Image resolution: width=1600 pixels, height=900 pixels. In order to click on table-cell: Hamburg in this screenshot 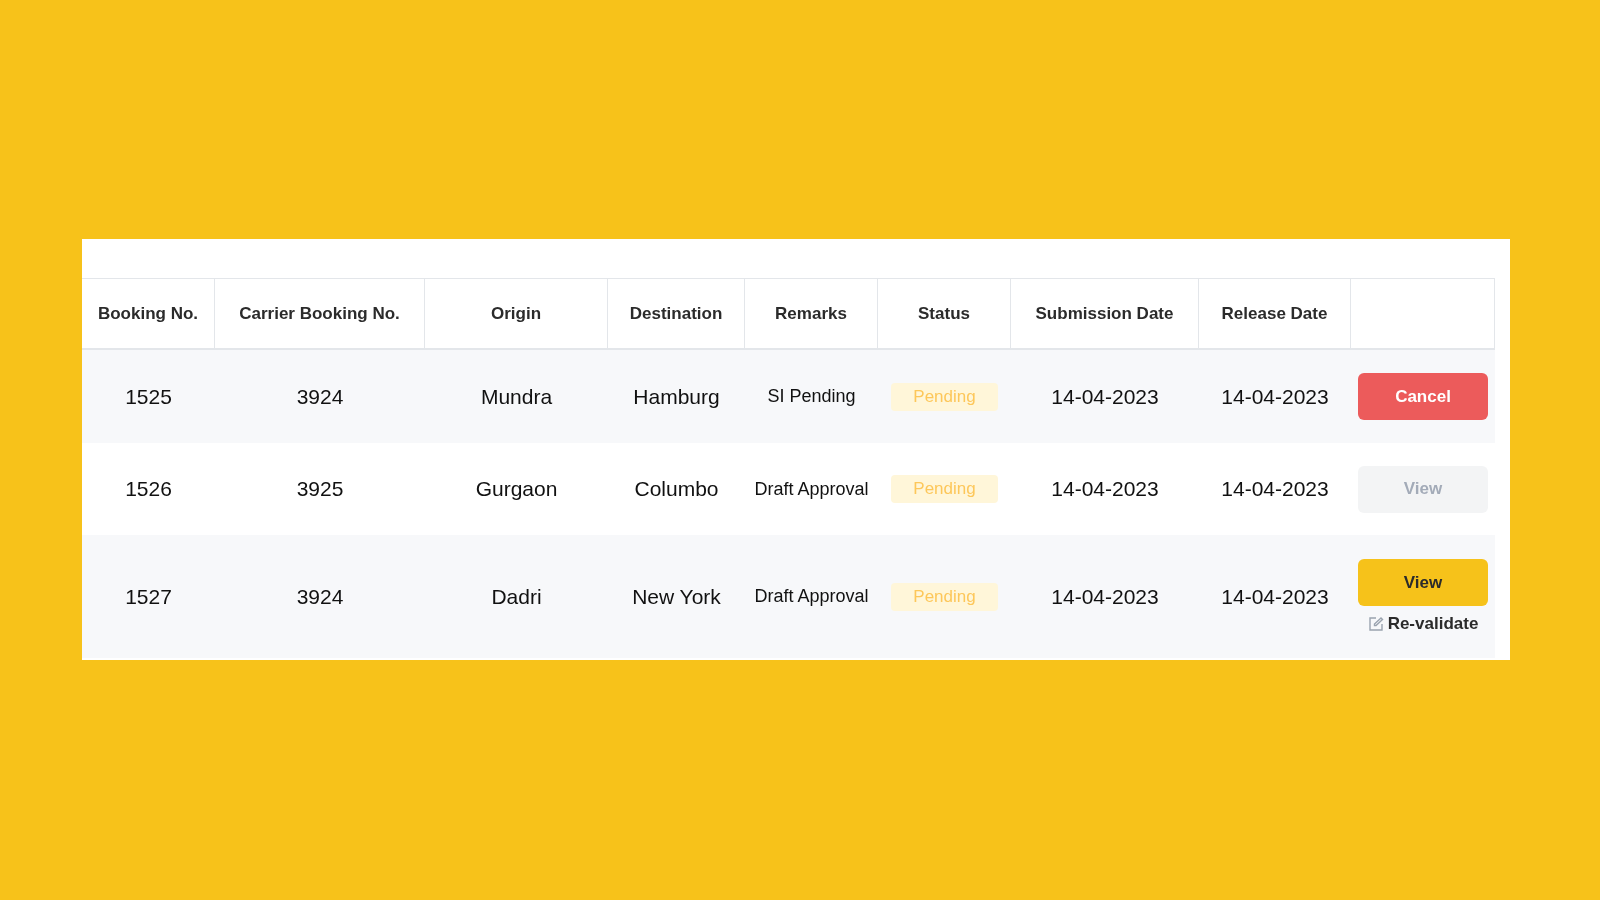, I will do `click(676, 396)`.